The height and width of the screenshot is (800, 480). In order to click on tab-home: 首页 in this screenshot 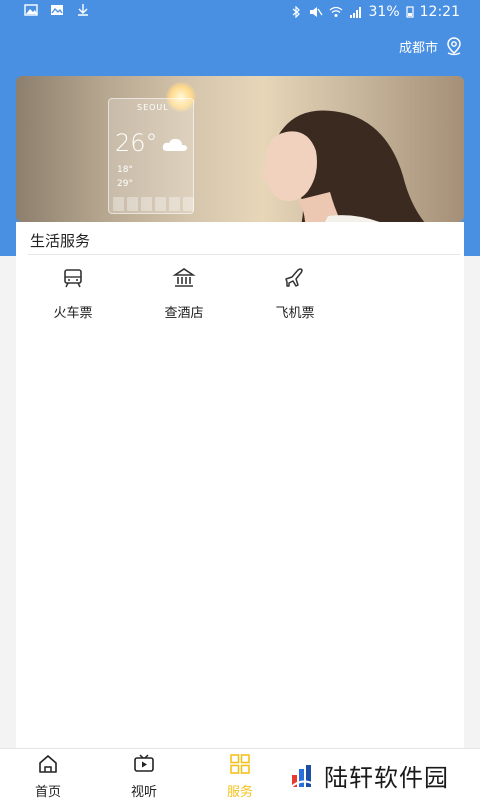, I will do `click(48, 776)`.